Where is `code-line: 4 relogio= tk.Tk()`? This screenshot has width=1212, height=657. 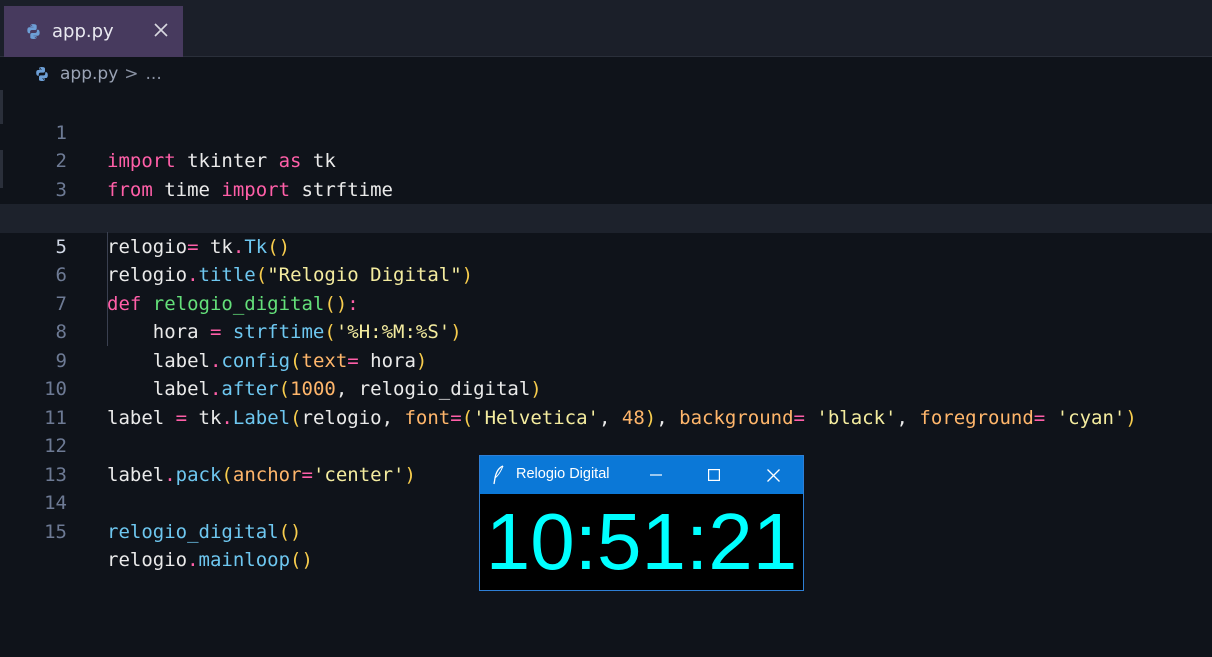 code-line: 4 relogio= tk.Tk() is located at coordinates (606, 217).